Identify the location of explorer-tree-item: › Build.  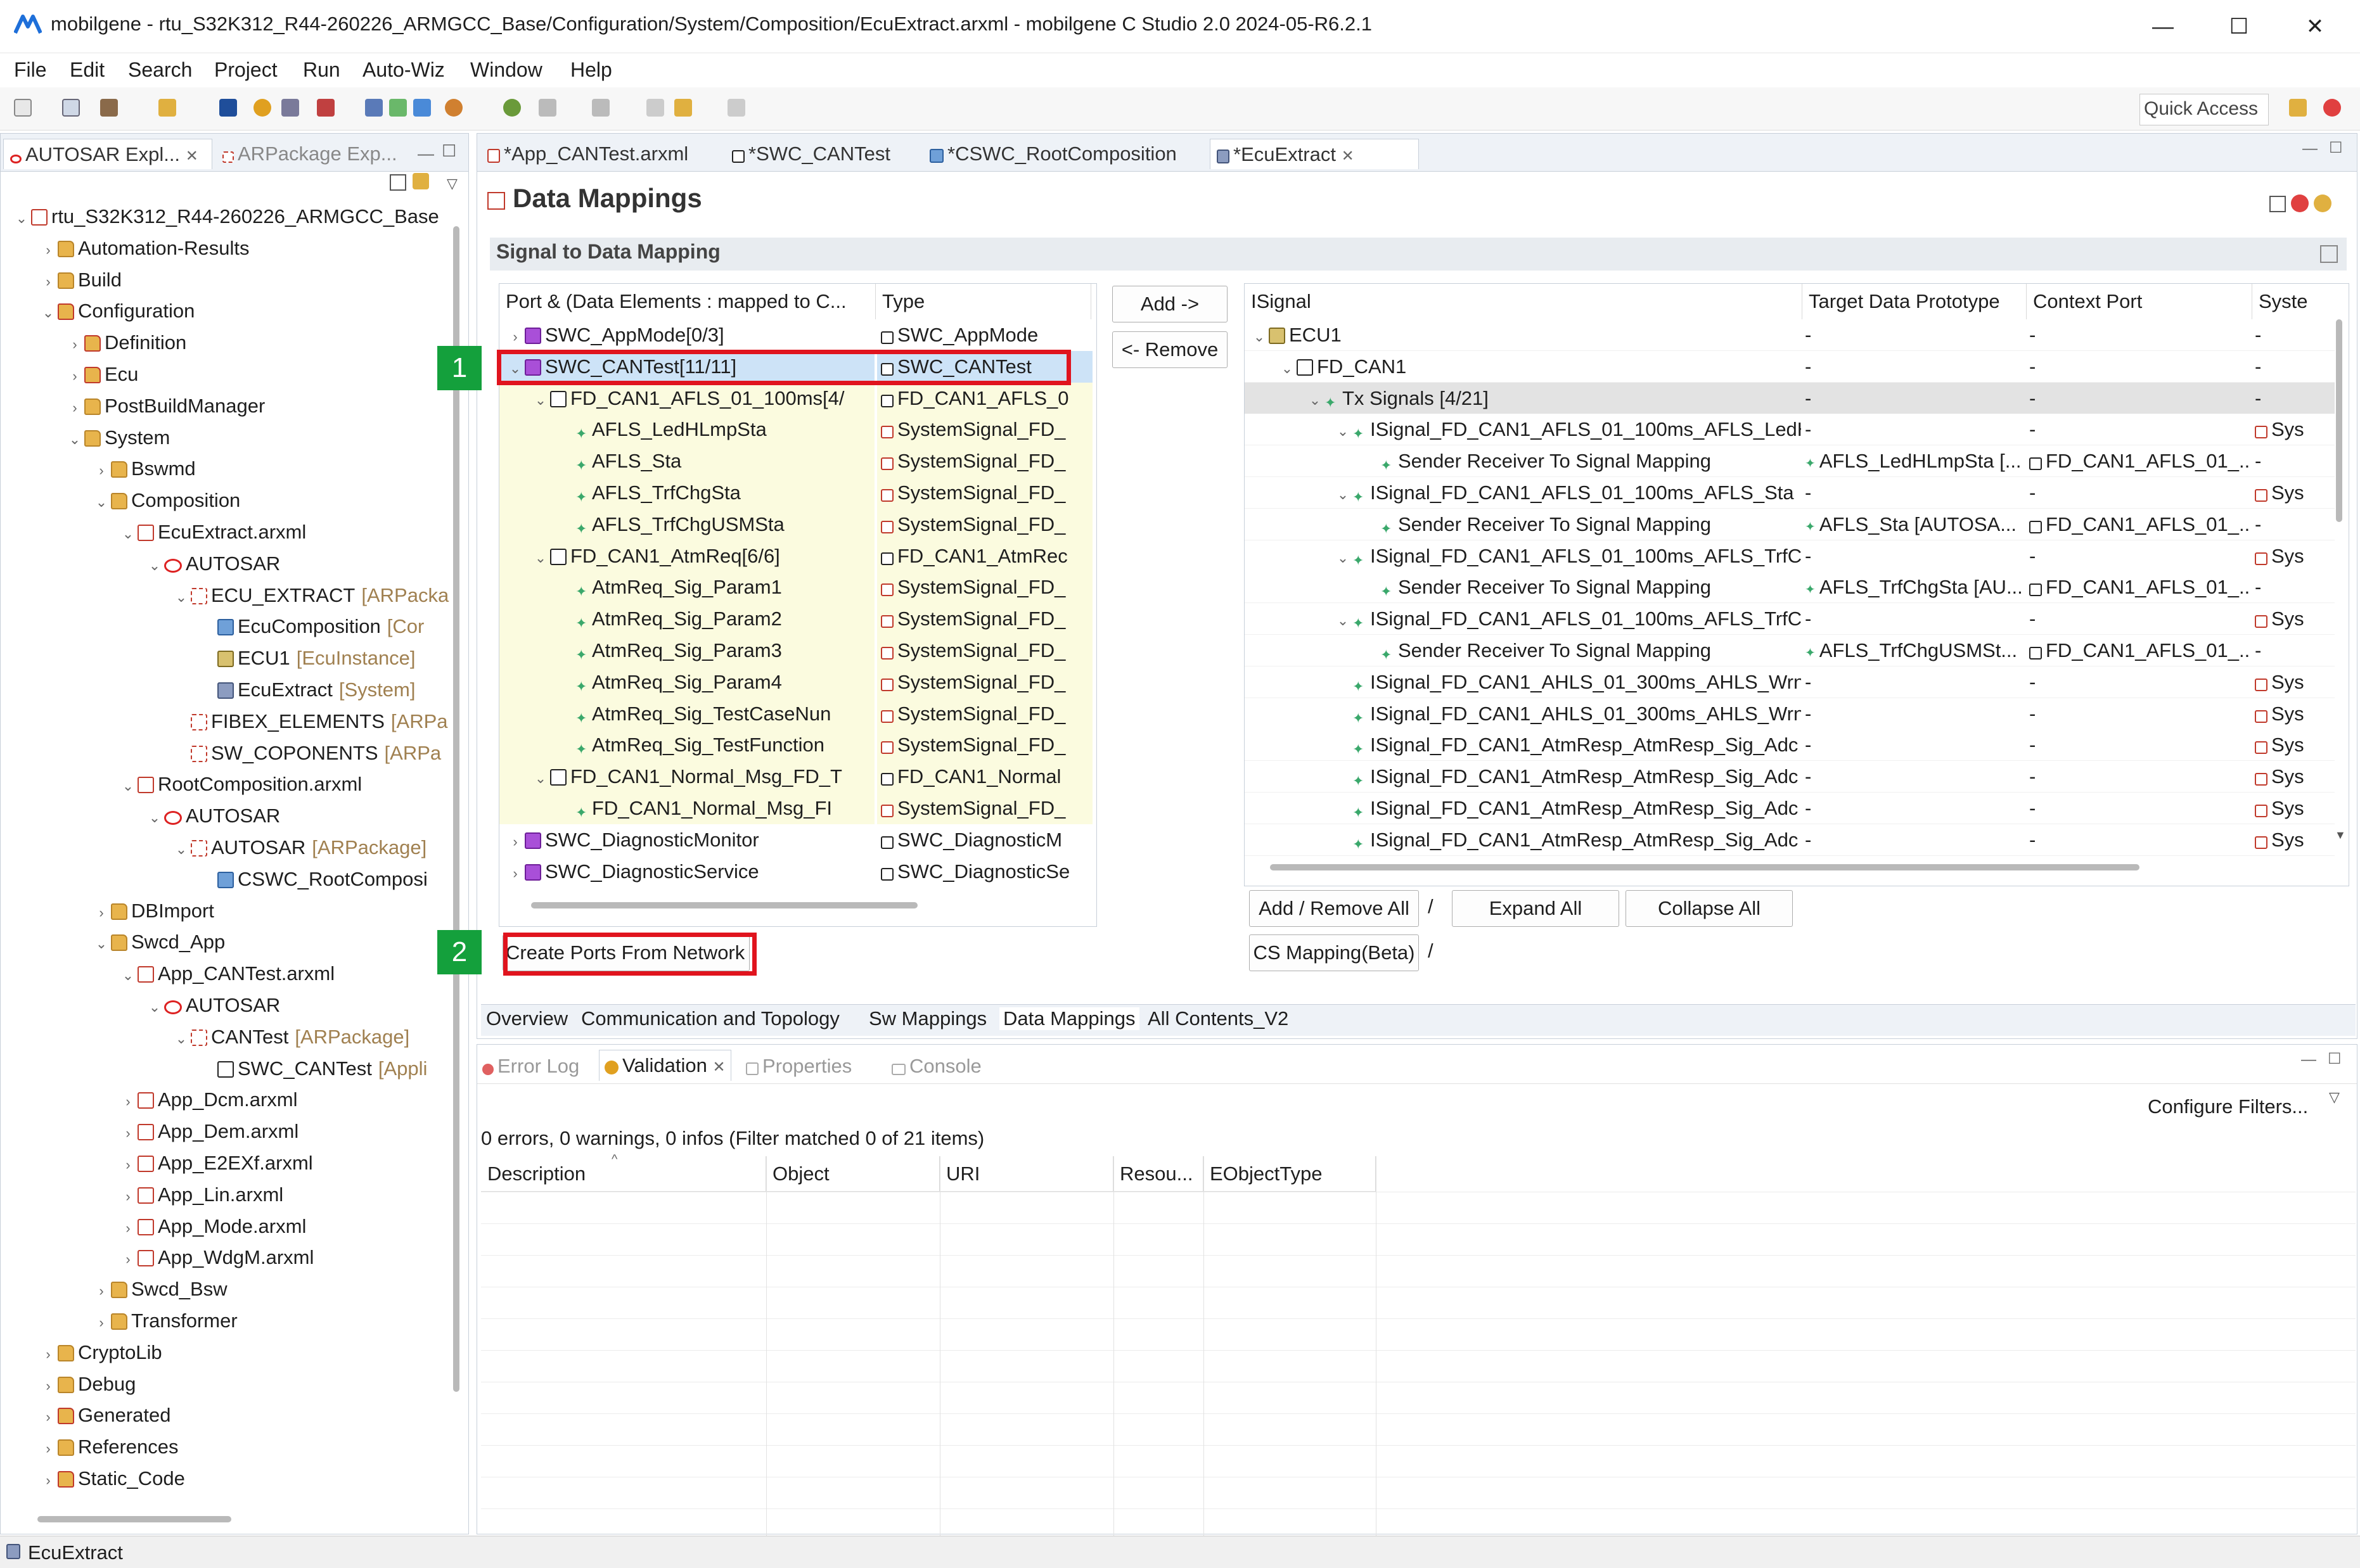
(83, 280).